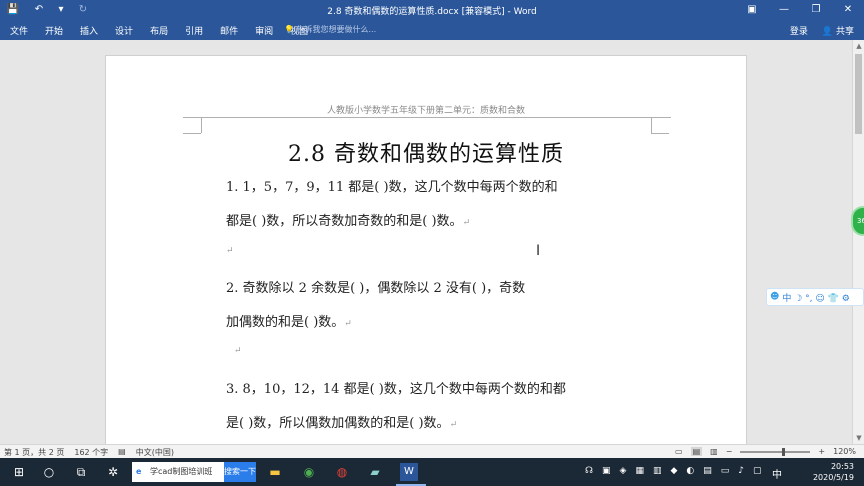  What do you see at coordinates (651, 125) in the screenshot?
I see `crop-mark-right` at bounding box center [651, 125].